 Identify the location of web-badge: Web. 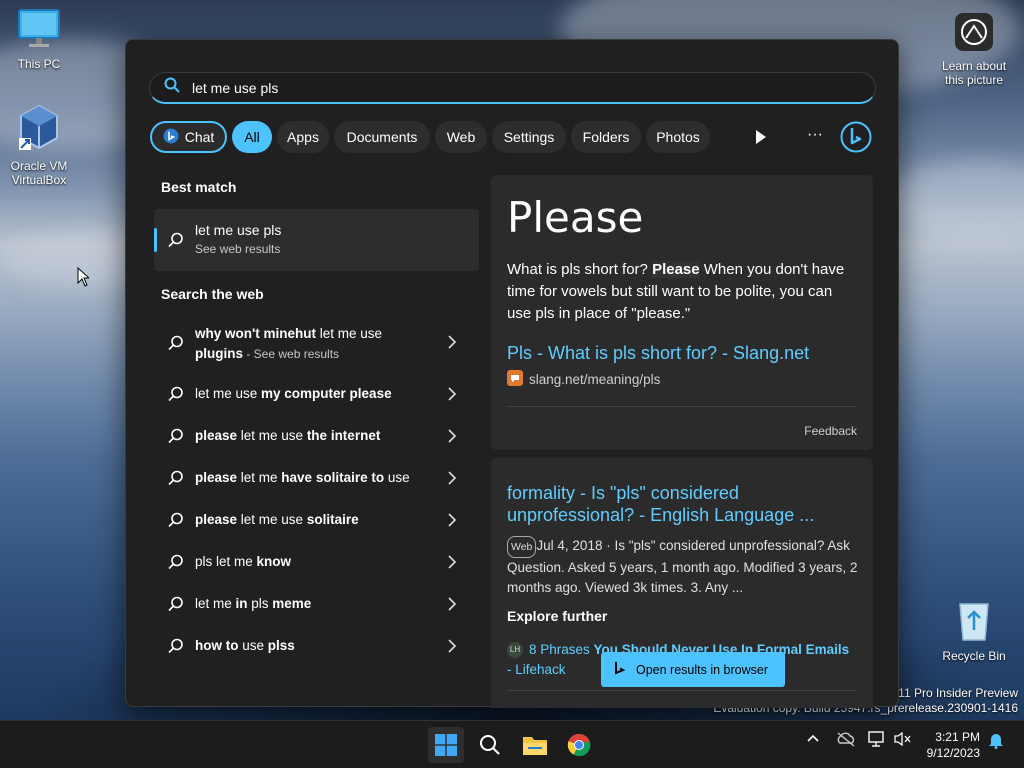
(522, 547).